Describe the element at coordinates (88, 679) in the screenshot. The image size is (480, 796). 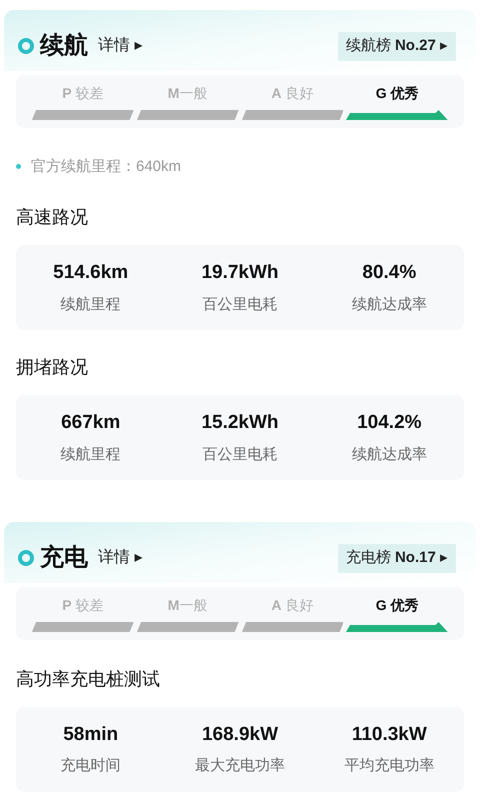
I see `group-title: 高功率充电桩测试` at that location.